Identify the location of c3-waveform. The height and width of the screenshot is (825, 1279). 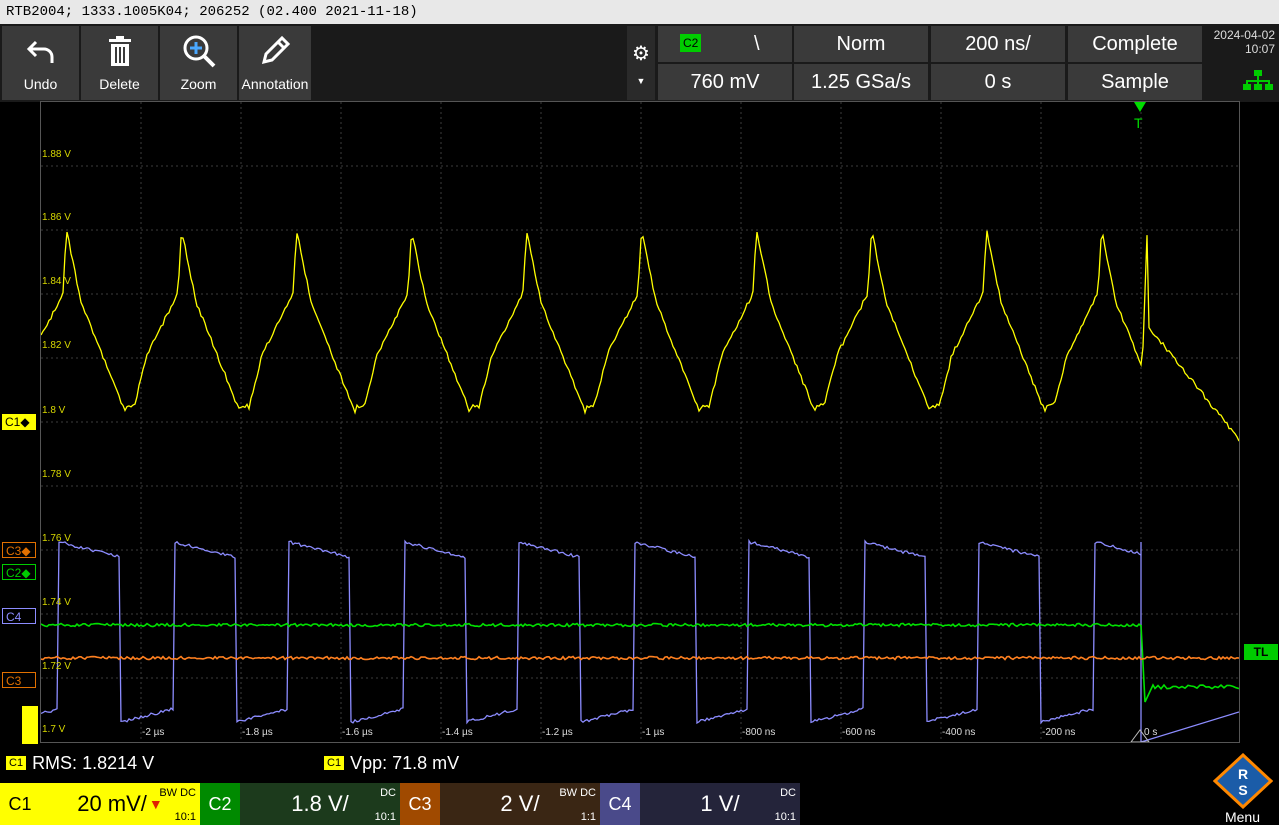
(640, 658).